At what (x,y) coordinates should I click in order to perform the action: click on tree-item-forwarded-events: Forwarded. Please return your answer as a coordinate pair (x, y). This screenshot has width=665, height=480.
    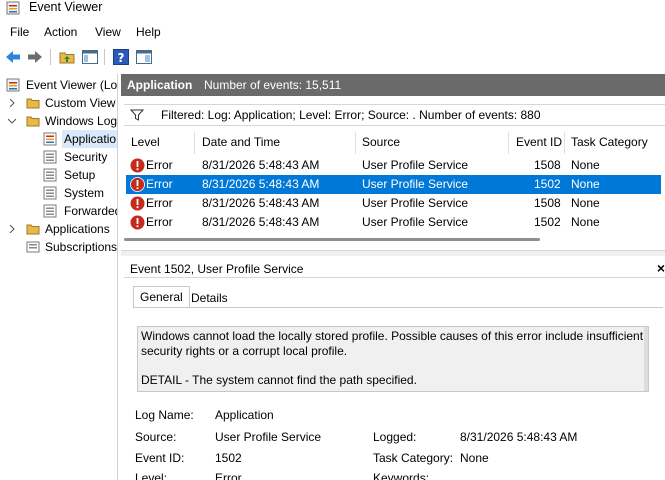
    Looking at the image, I should click on (58, 211).